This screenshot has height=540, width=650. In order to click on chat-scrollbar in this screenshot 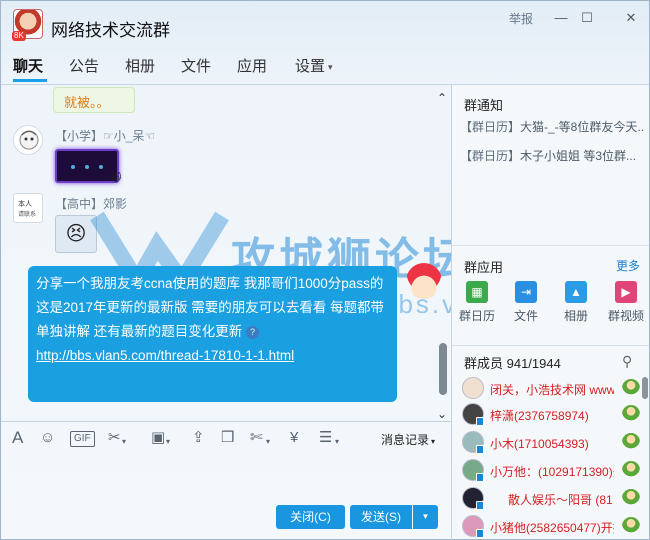, I will do `click(443, 369)`.